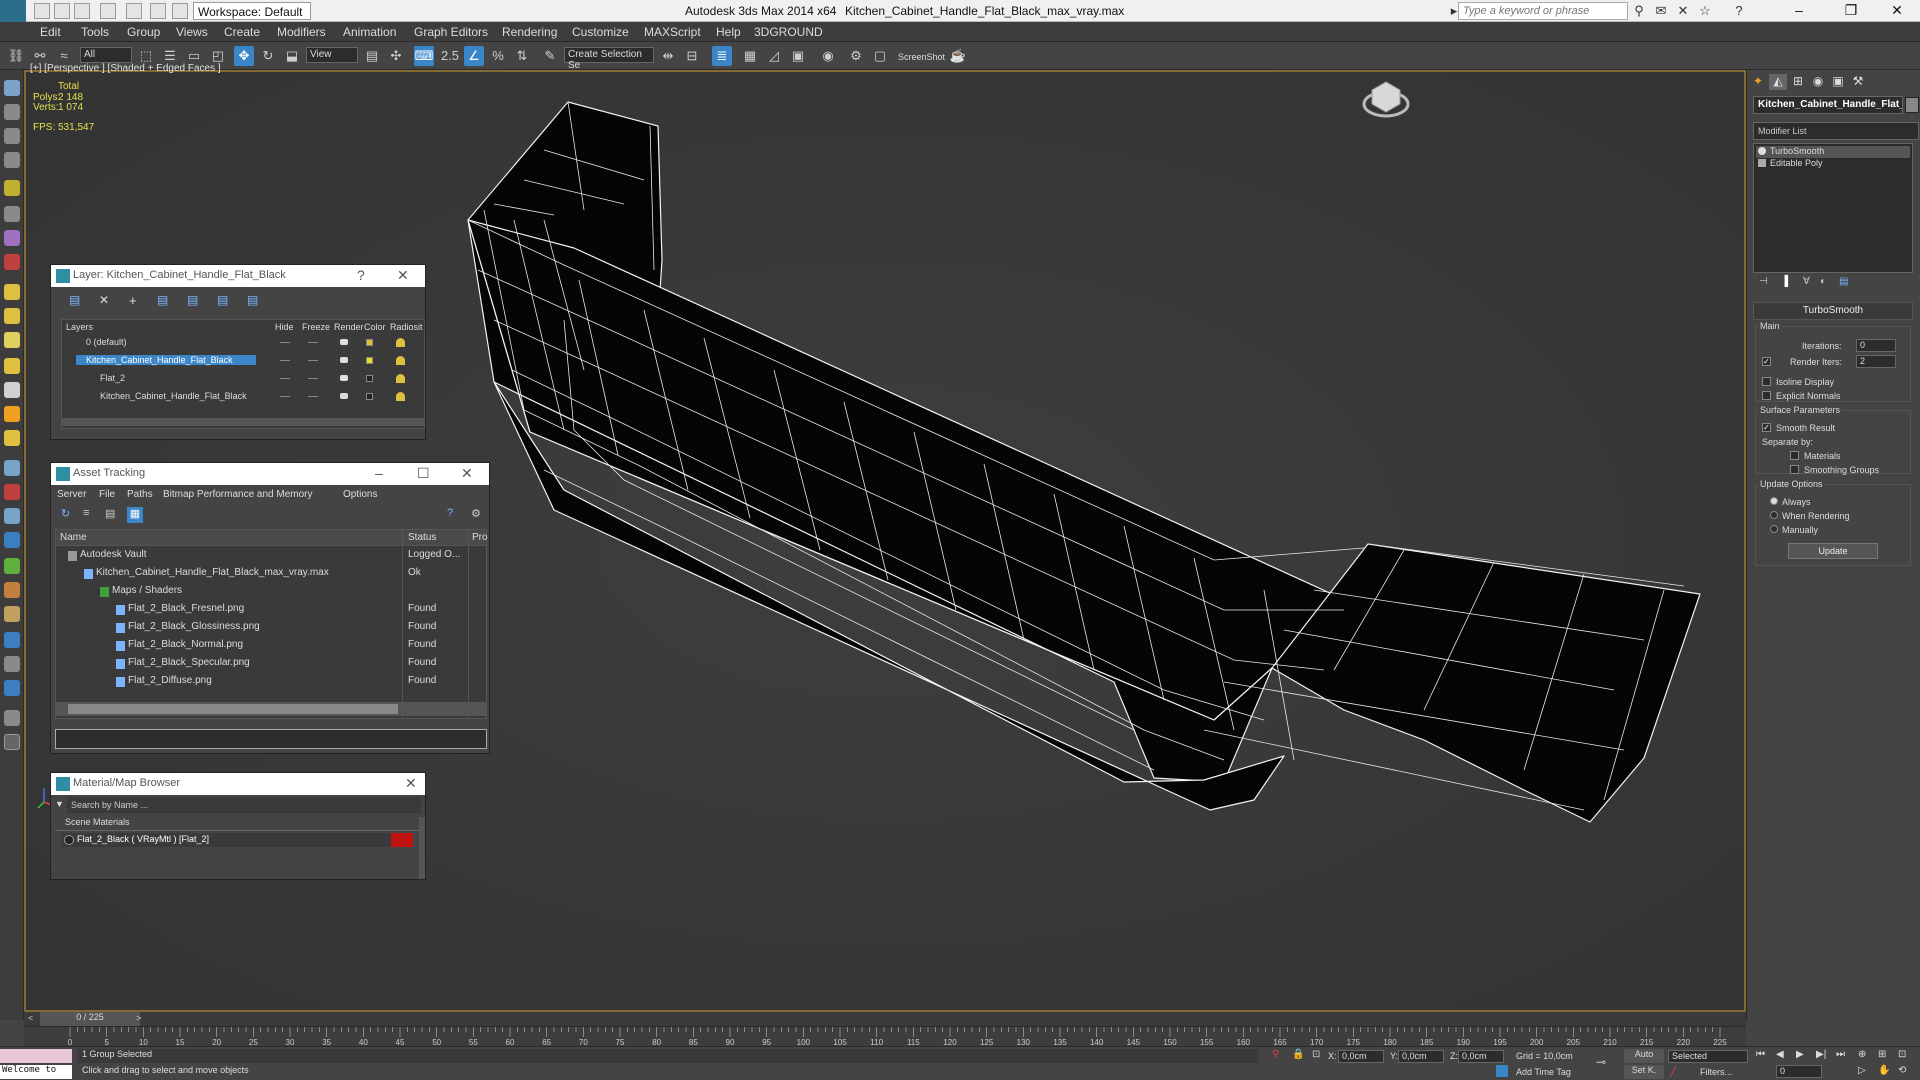 The height and width of the screenshot is (1080, 1920). What do you see at coordinates (498, 56) in the screenshot?
I see `percent-snap-icon: %` at bounding box center [498, 56].